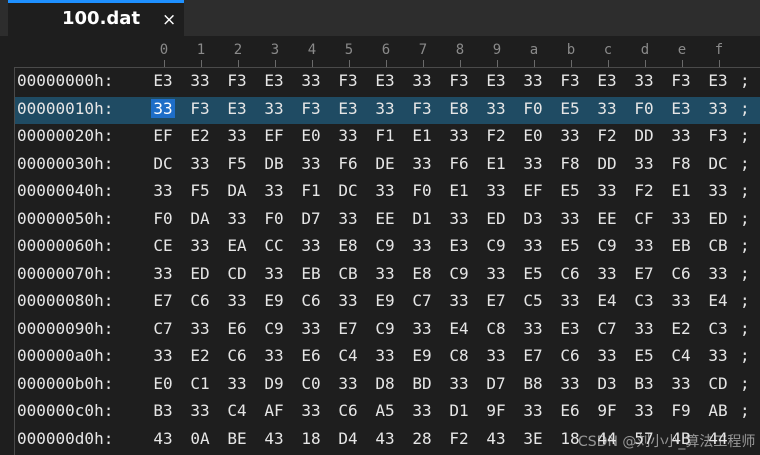 This screenshot has height=455, width=760. Describe the element at coordinates (718, 245) in the screenshot. I see `byte-cell: CB` at that location.